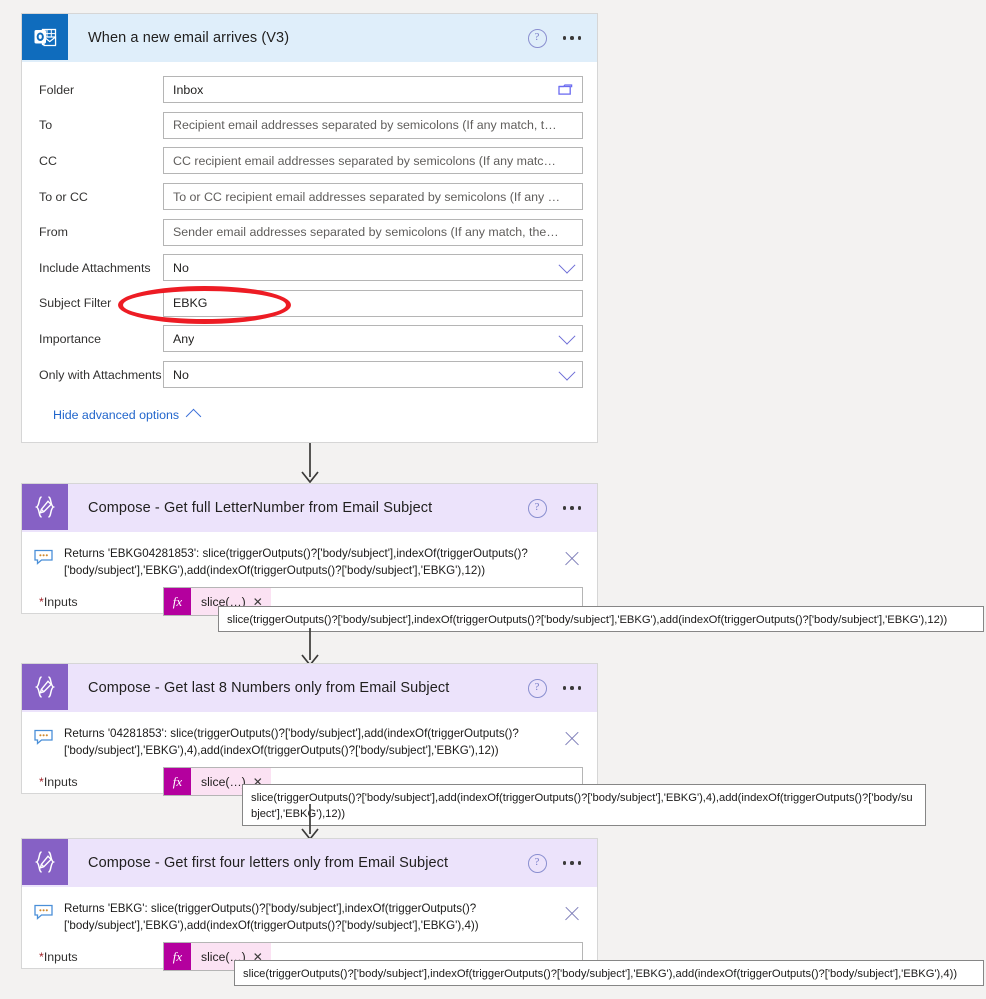  Describe the element at coordinates (63, 196) in the screenshot. I see `field-label-to-or-cc: To or CC` at that location.